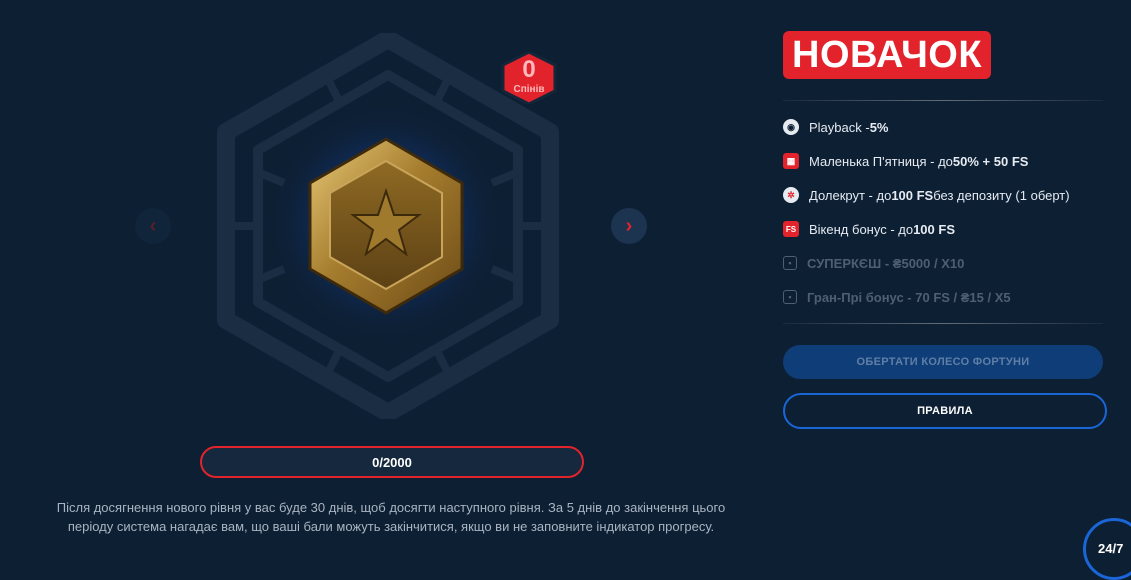 The width and height of the screenshot is (1131, 580). Describe the element at coordinates (945, 411) in the screenshot. I see `rules-button: ПРАВИЛА` at that location.